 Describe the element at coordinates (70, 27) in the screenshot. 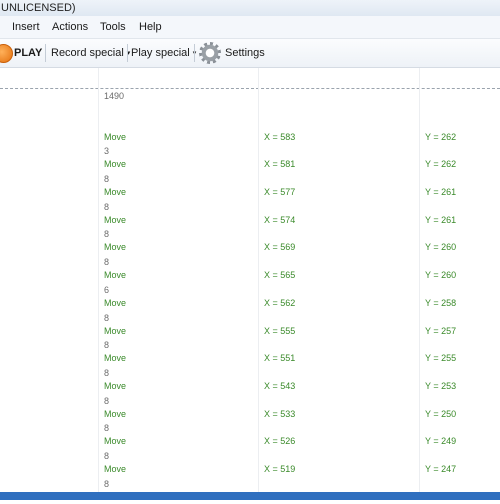

I see `menu-actions: Actions` at that location.